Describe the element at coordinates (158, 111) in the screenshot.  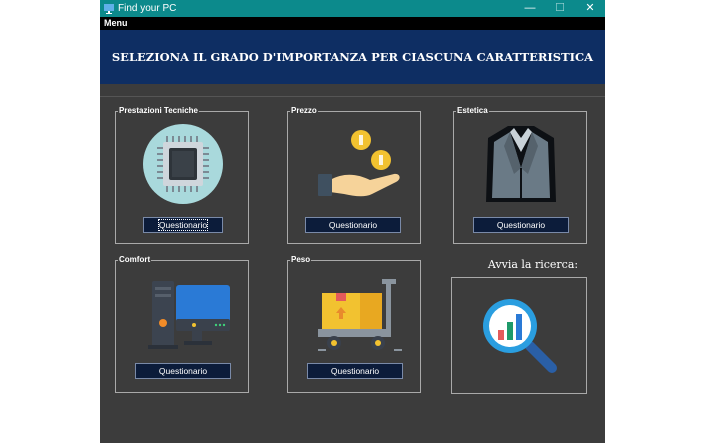
I see `panel-title: Prestazioni Tecniche` at that location.